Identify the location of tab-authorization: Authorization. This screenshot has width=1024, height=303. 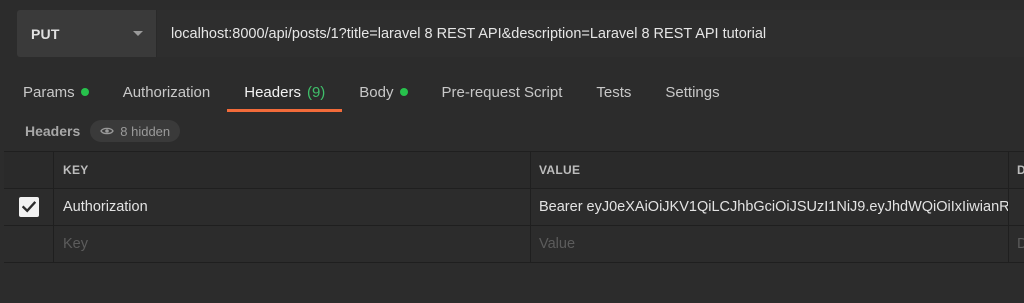
(167, 92).